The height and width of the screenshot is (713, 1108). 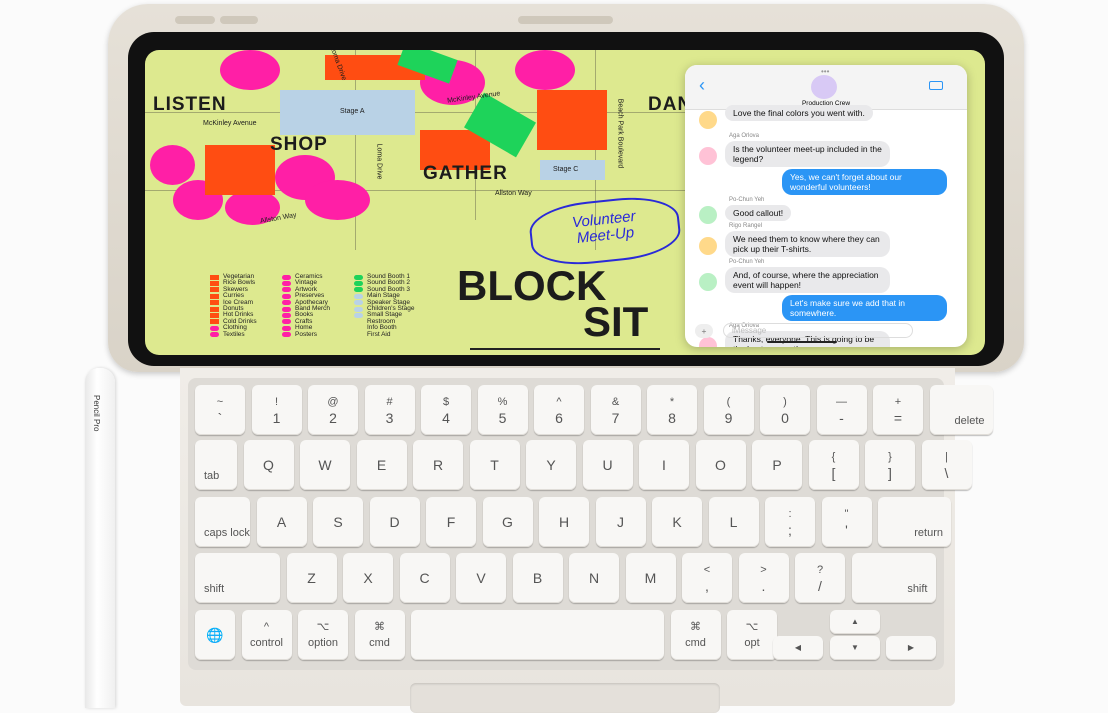 I want to click on key-Q: Q, so click(x=268, y=465).